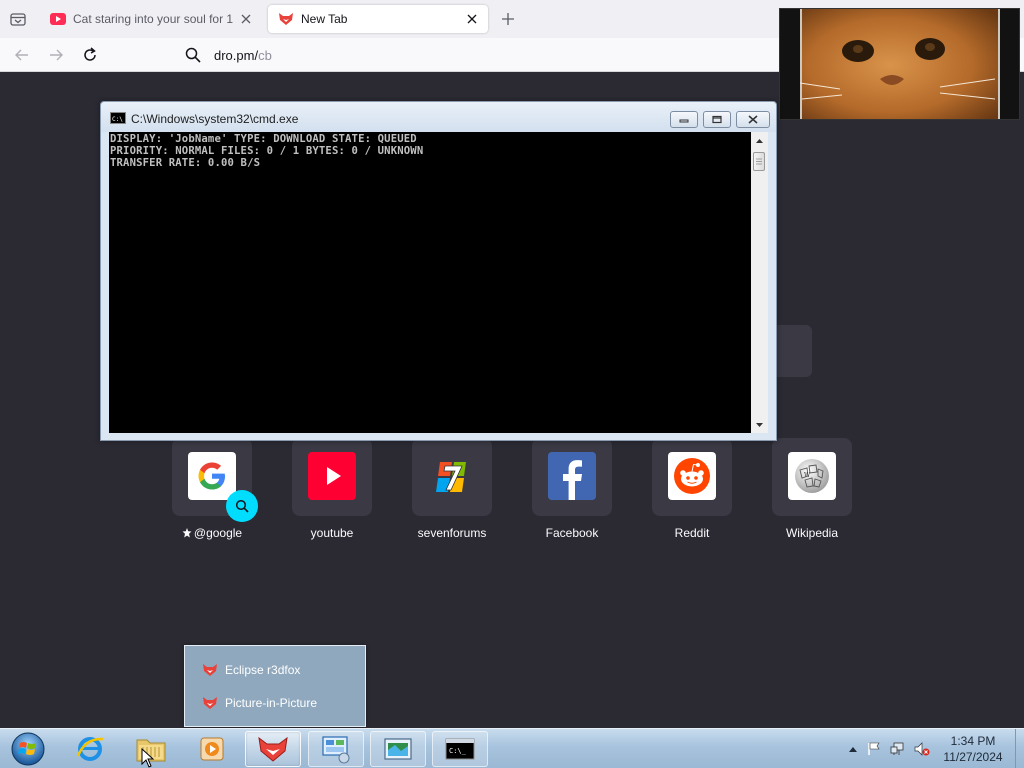  What do you see at coordinates (271, 703) in the screenshot?
I see `jump-list-label: Picture-in-Picture` at bounding box center [271, 703].